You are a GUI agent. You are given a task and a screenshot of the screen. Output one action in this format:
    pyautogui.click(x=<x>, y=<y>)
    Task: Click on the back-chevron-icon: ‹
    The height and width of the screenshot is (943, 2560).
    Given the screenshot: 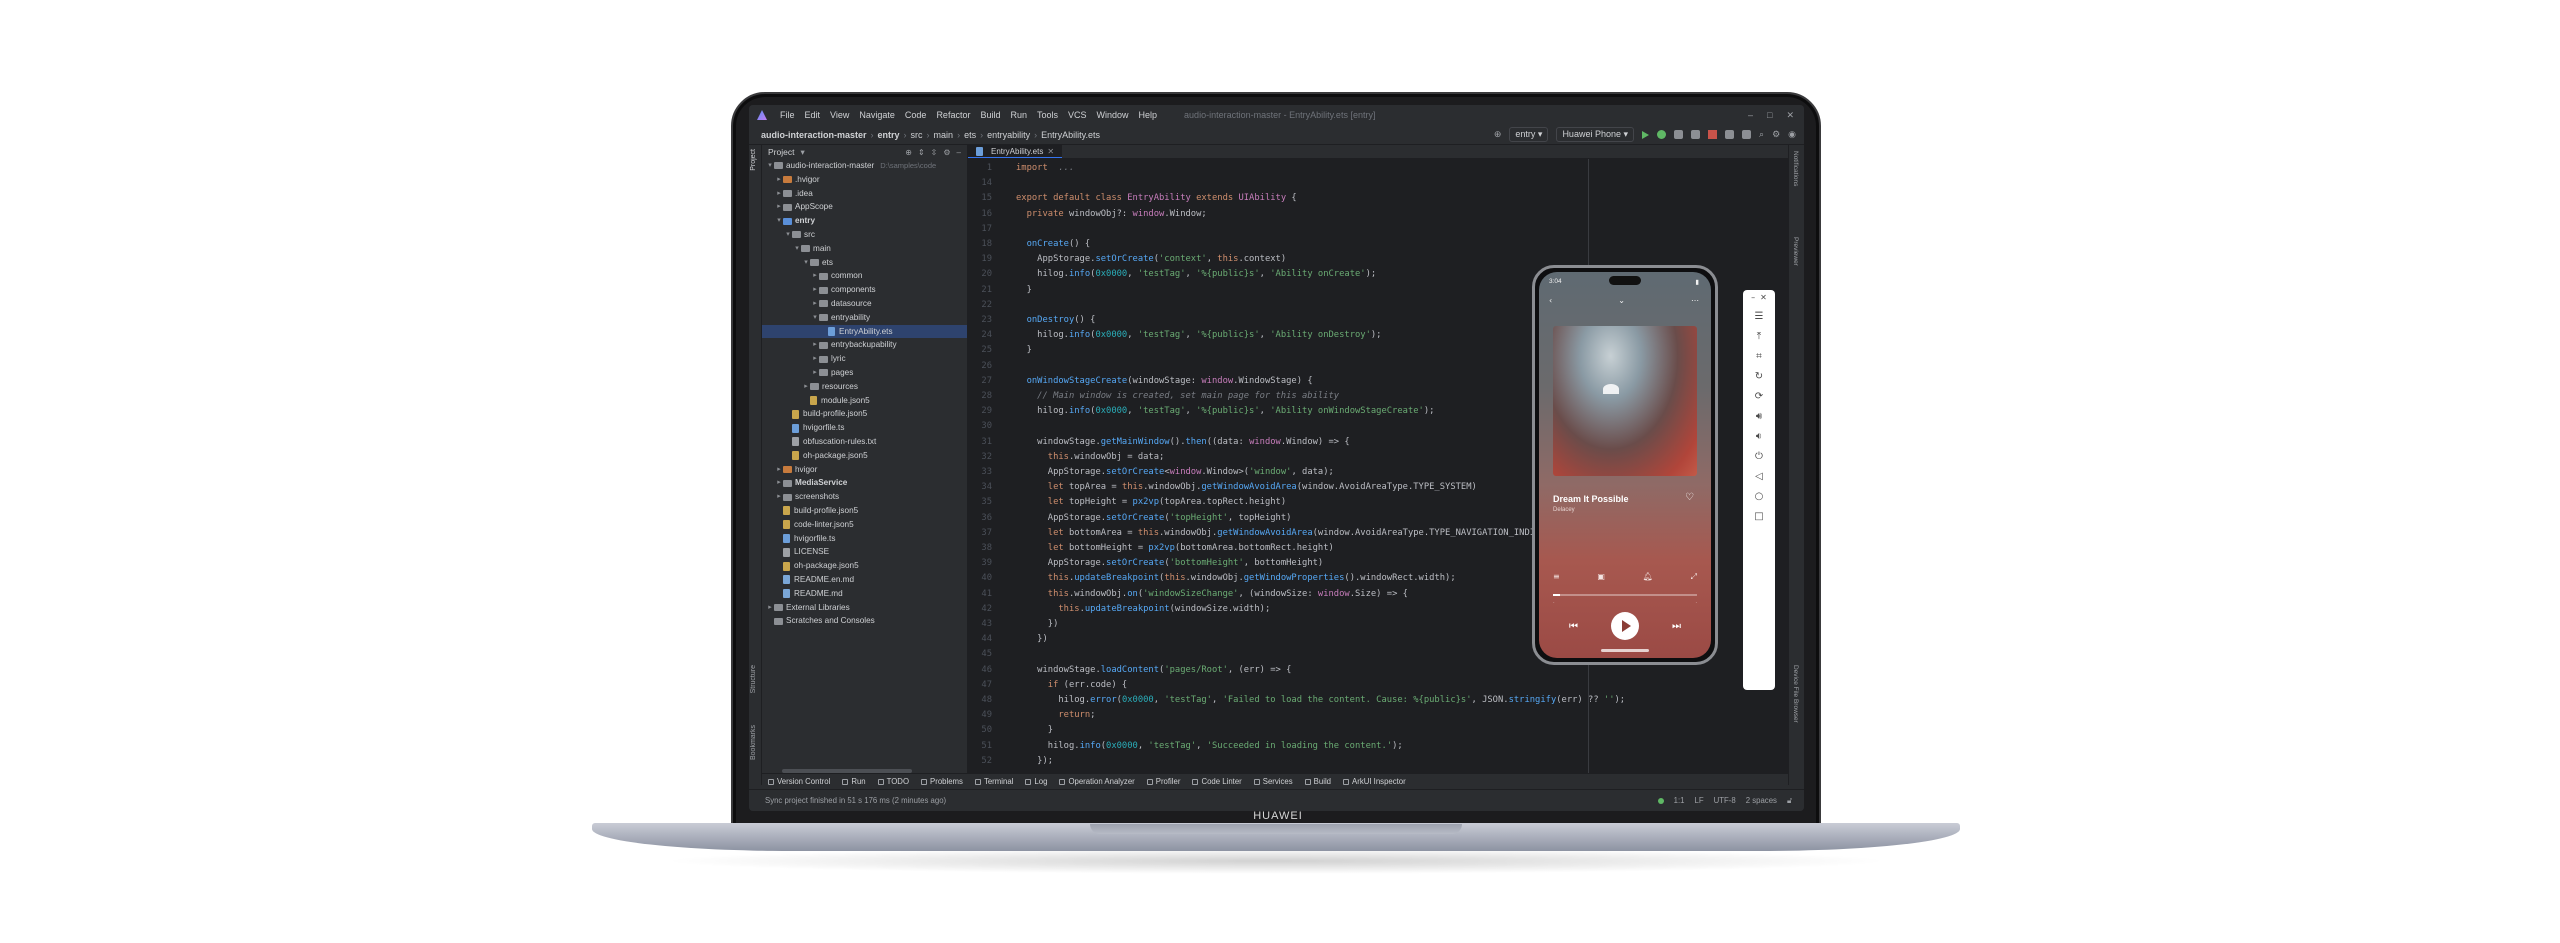 What is the action you would take?
    pyautogui.click(x=1550, y=300)
    